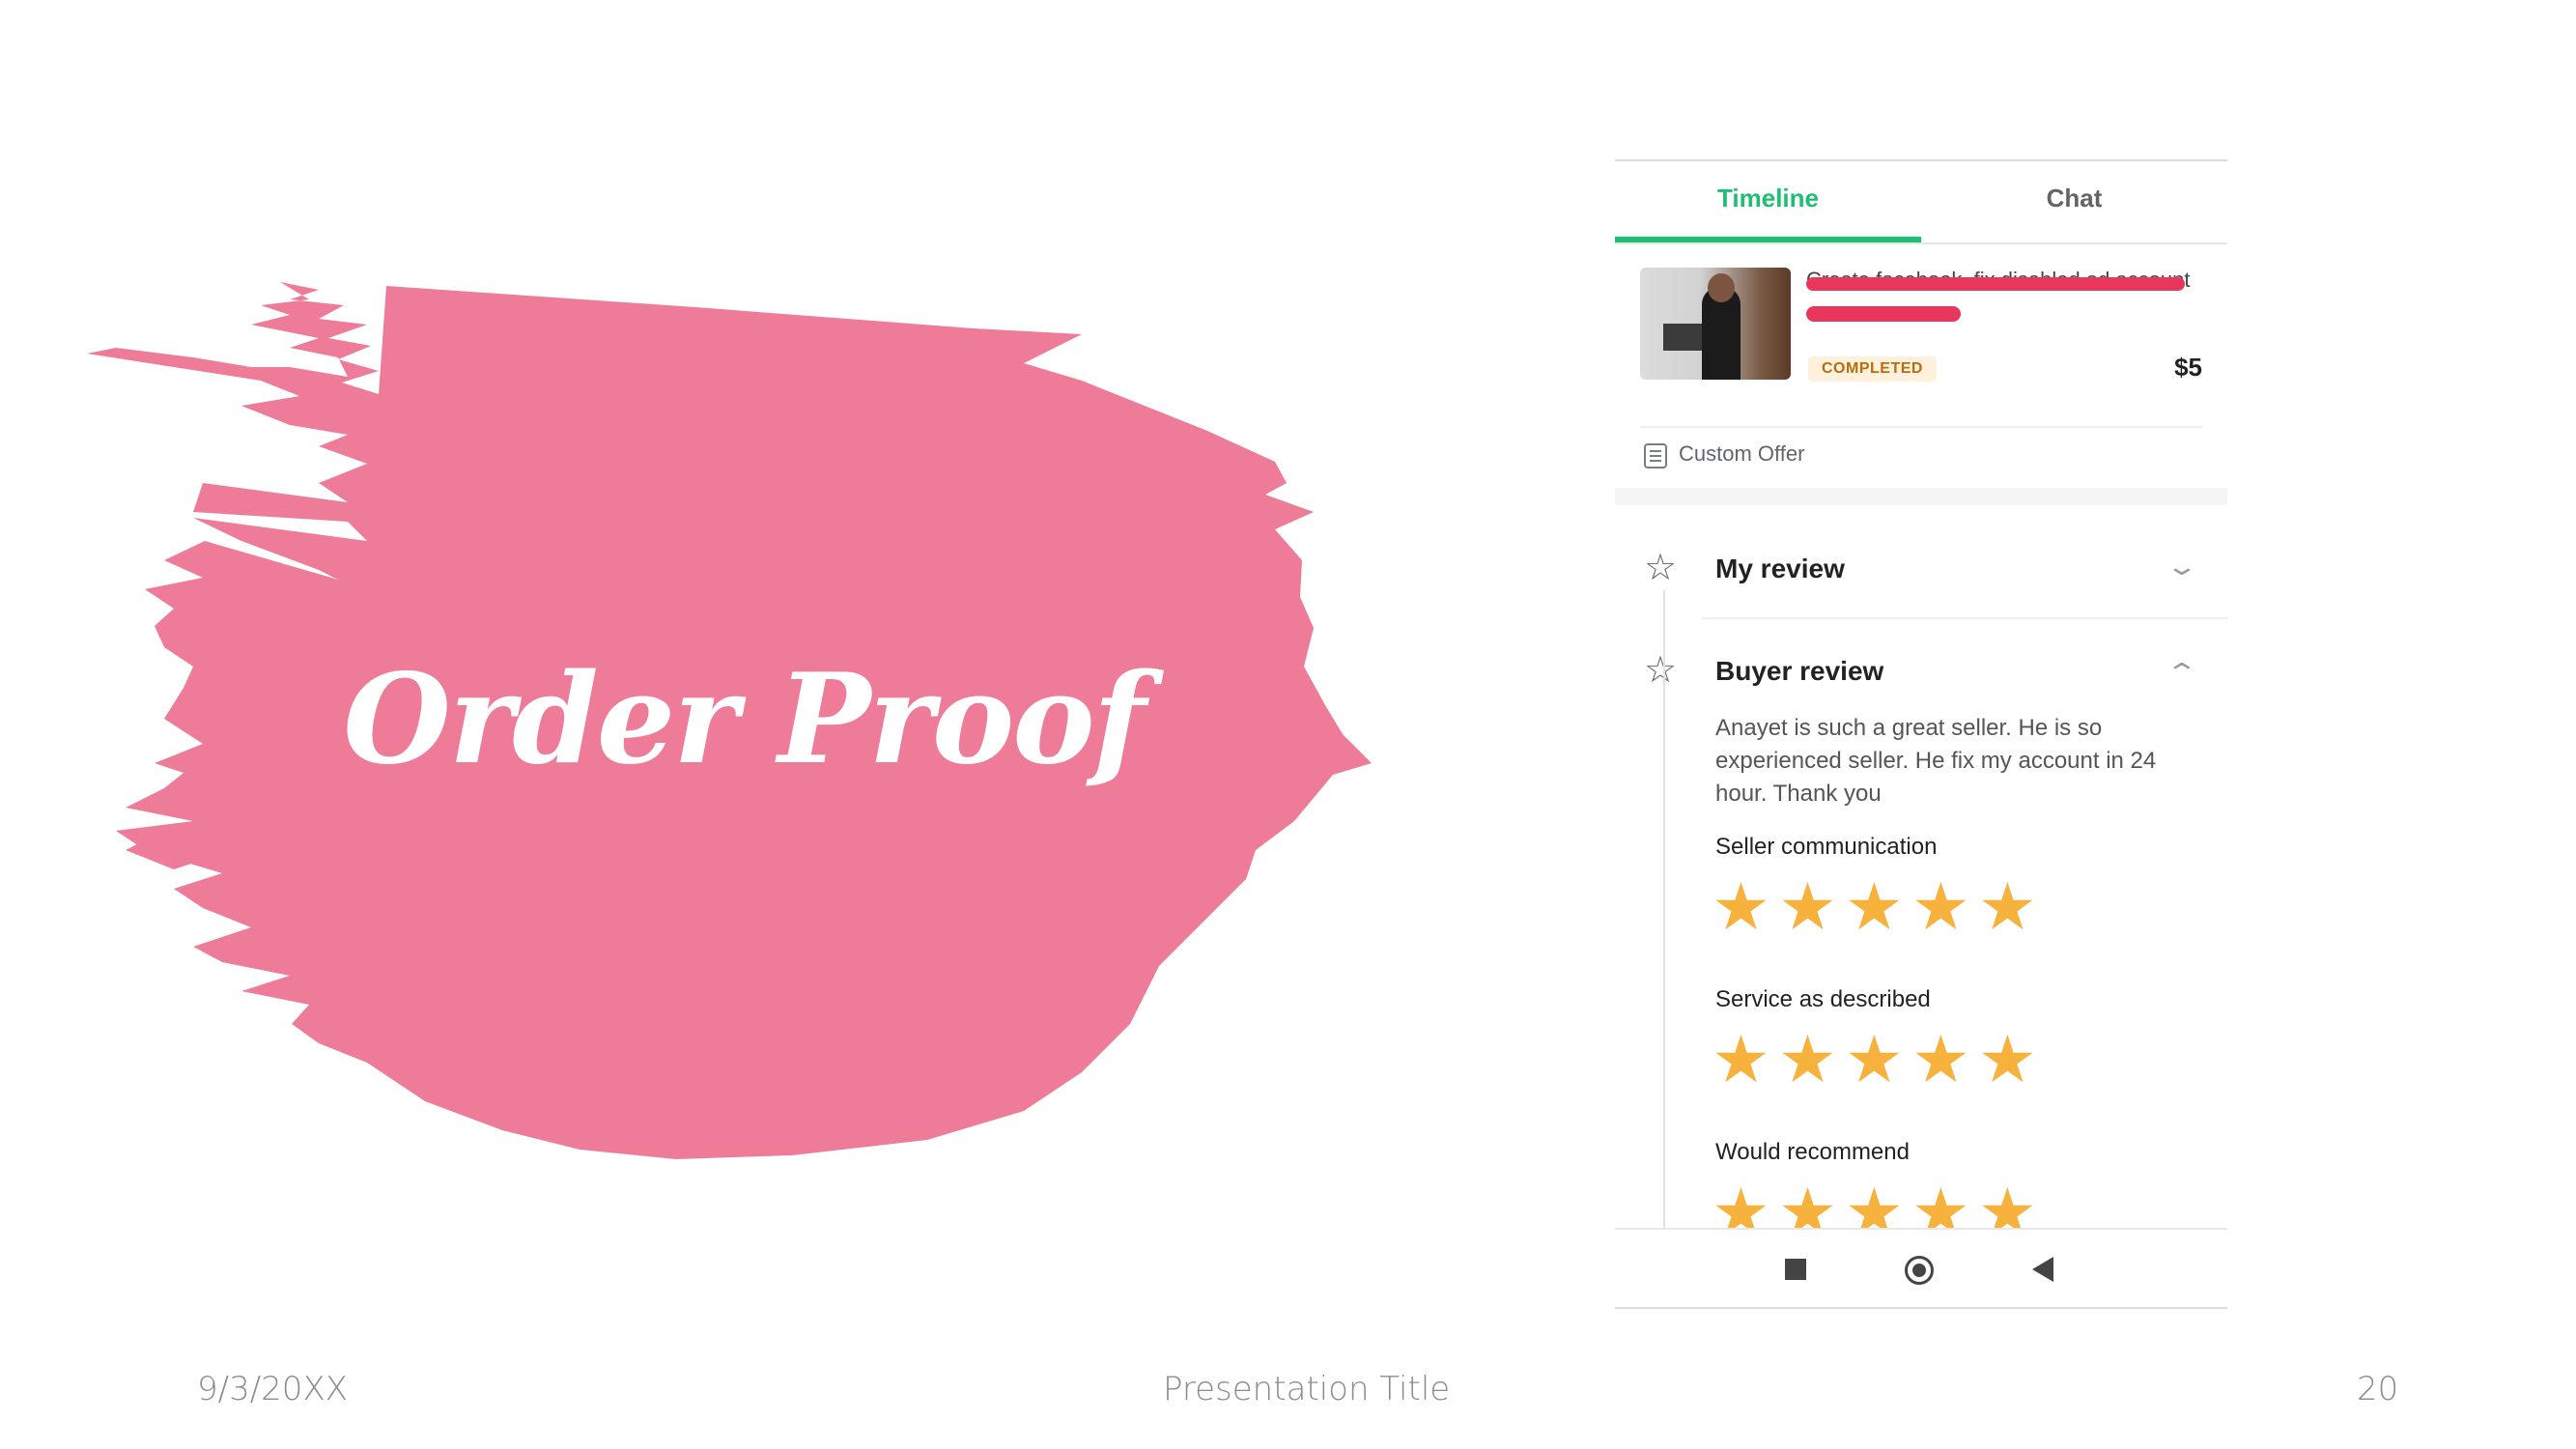  What do you see at coordinates (1921, 1308) in the screenshot?
I see `bottom-divider` at bounding box center [1921, 1308].